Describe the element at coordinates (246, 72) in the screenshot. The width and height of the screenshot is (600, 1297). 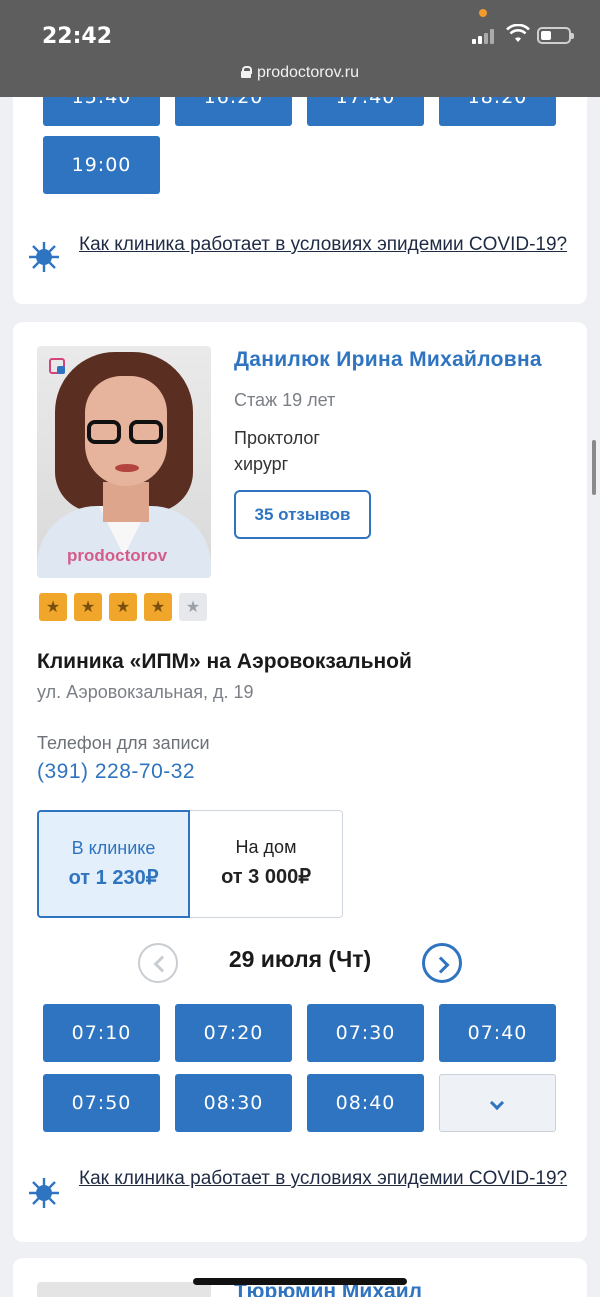
I see `lock-icon` at that location.